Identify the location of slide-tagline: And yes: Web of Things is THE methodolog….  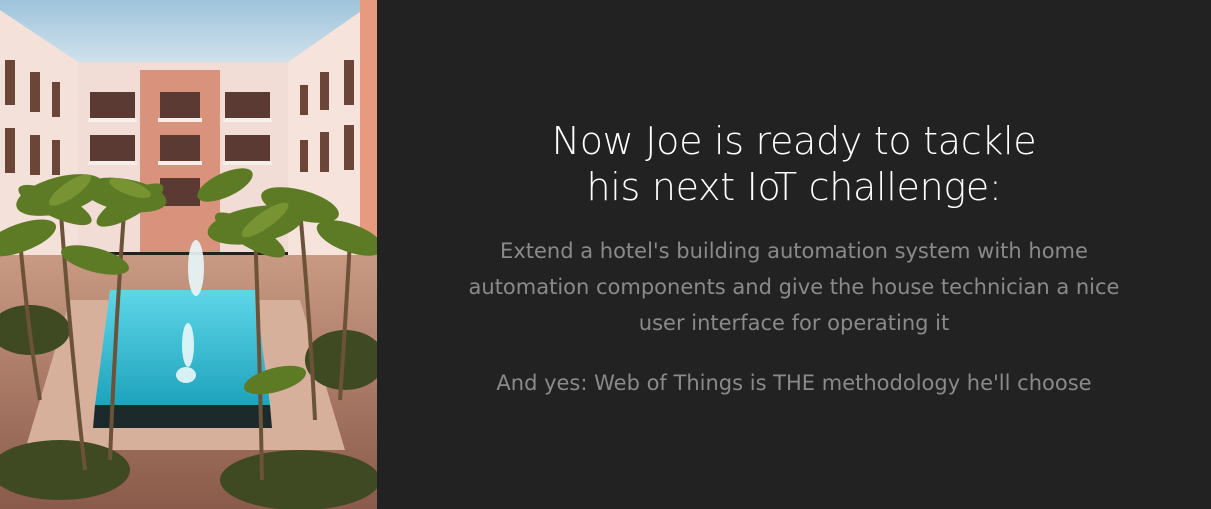
(794, 383).